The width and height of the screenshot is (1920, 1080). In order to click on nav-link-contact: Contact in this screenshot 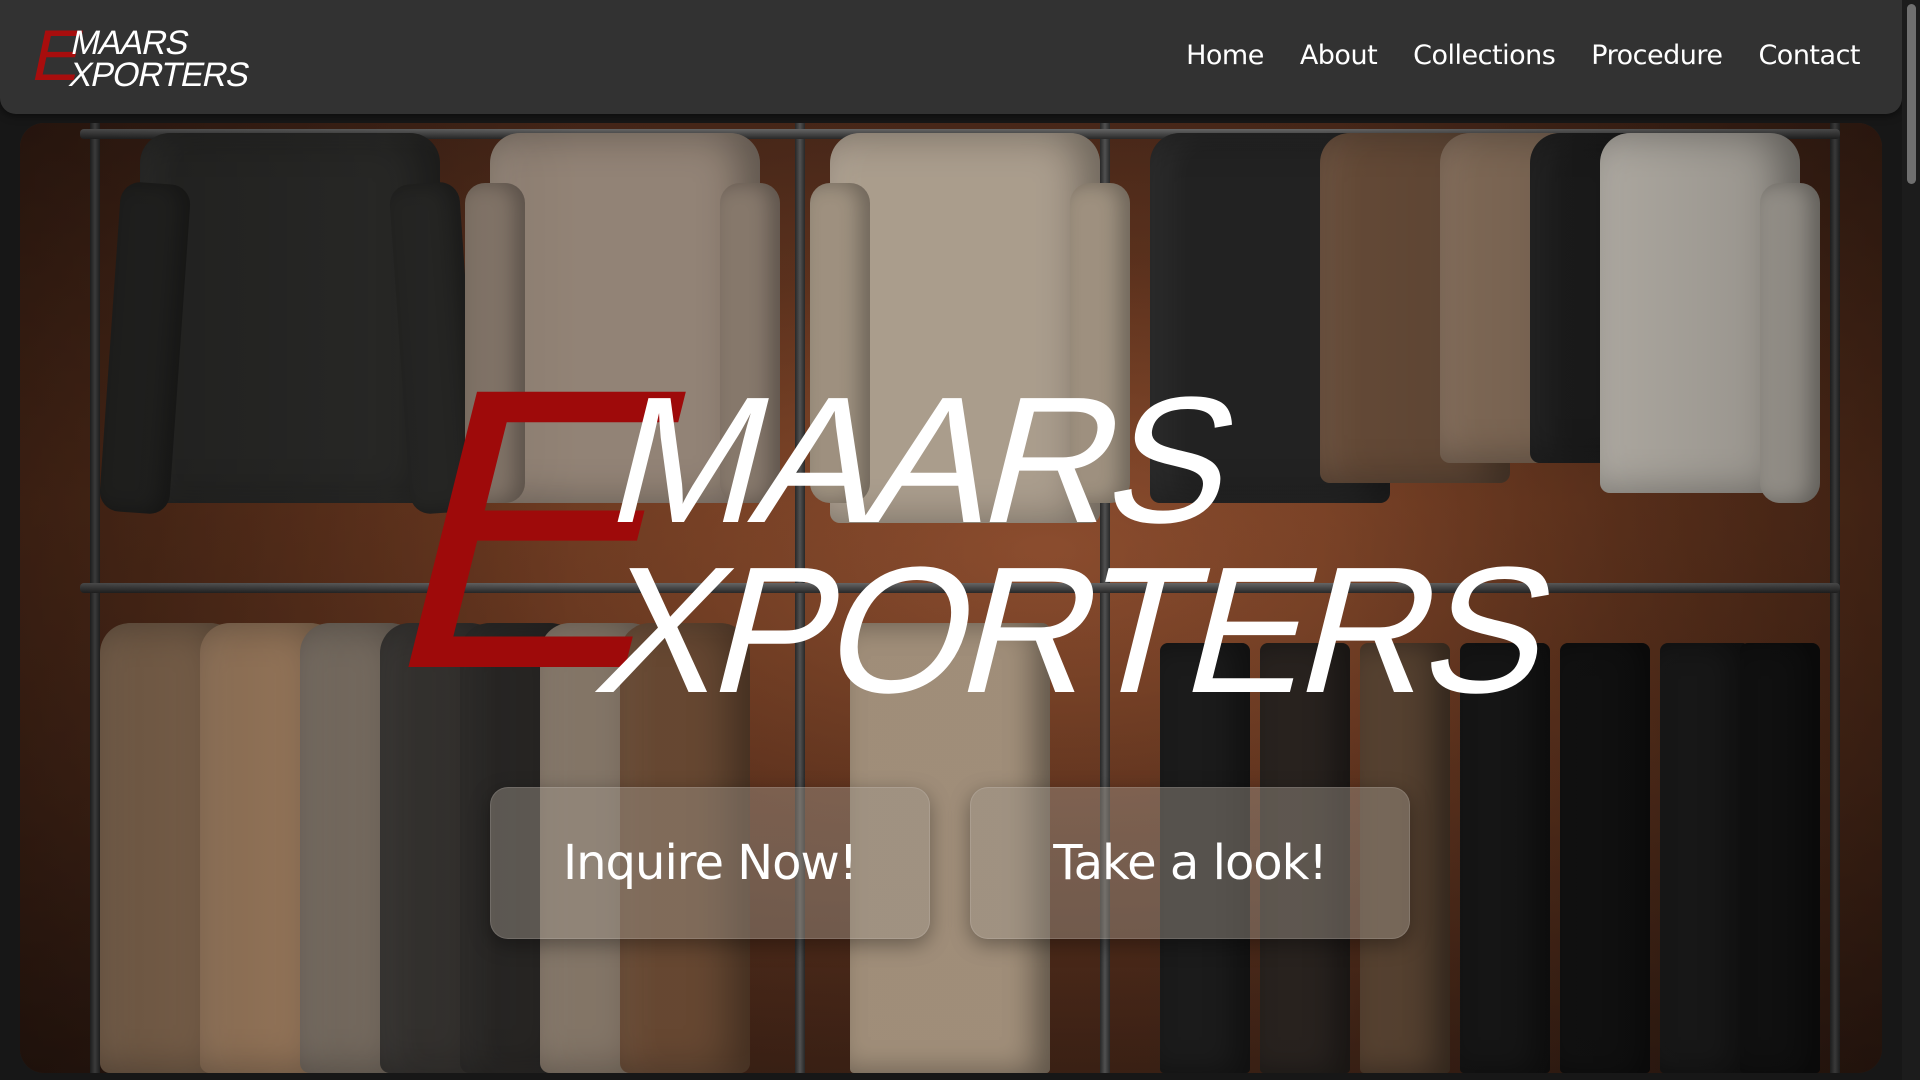, I will do `click(1809, 56)`.